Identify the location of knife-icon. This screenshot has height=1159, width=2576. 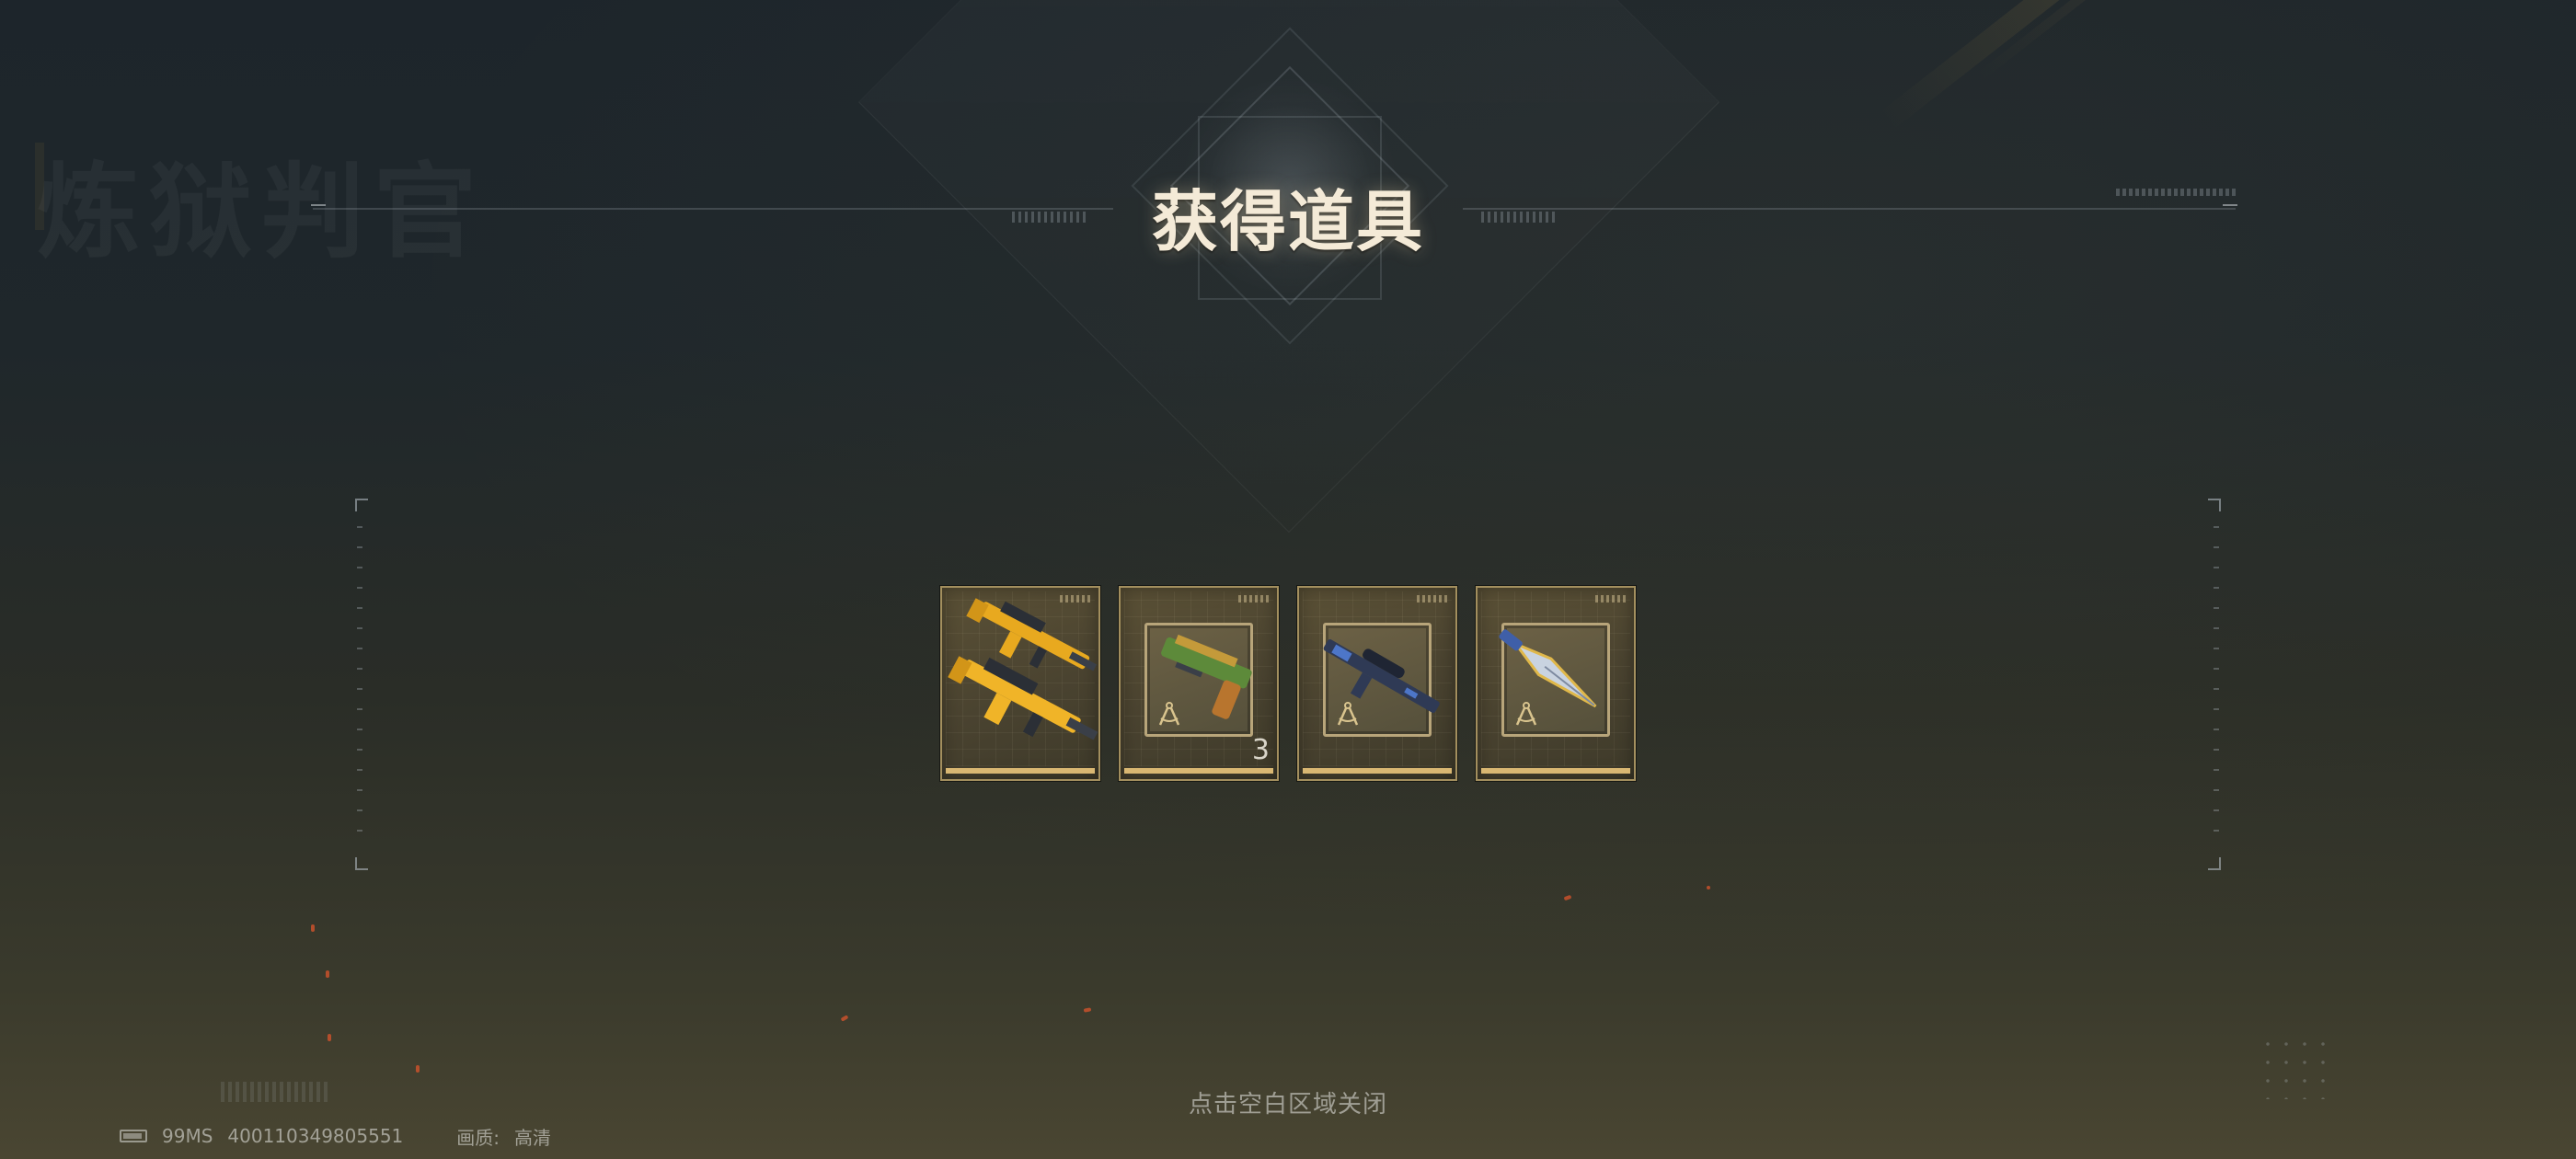
(1548, 668).